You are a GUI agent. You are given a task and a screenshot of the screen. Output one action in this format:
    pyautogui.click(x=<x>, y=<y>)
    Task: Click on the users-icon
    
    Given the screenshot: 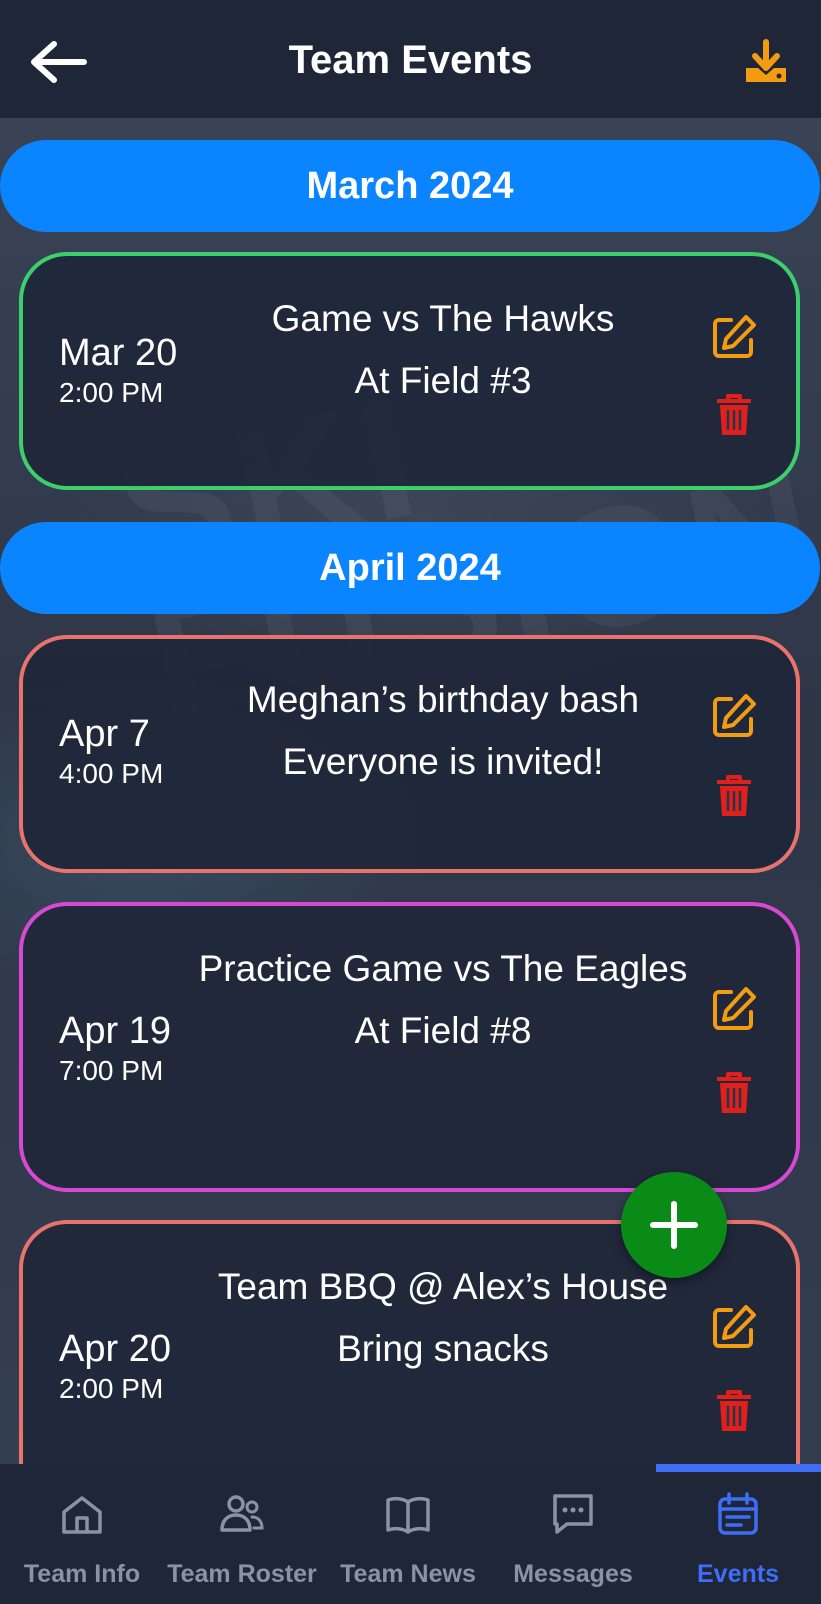 What is the action you would take?
    pyautogui.click(x=242, y=1513)
    